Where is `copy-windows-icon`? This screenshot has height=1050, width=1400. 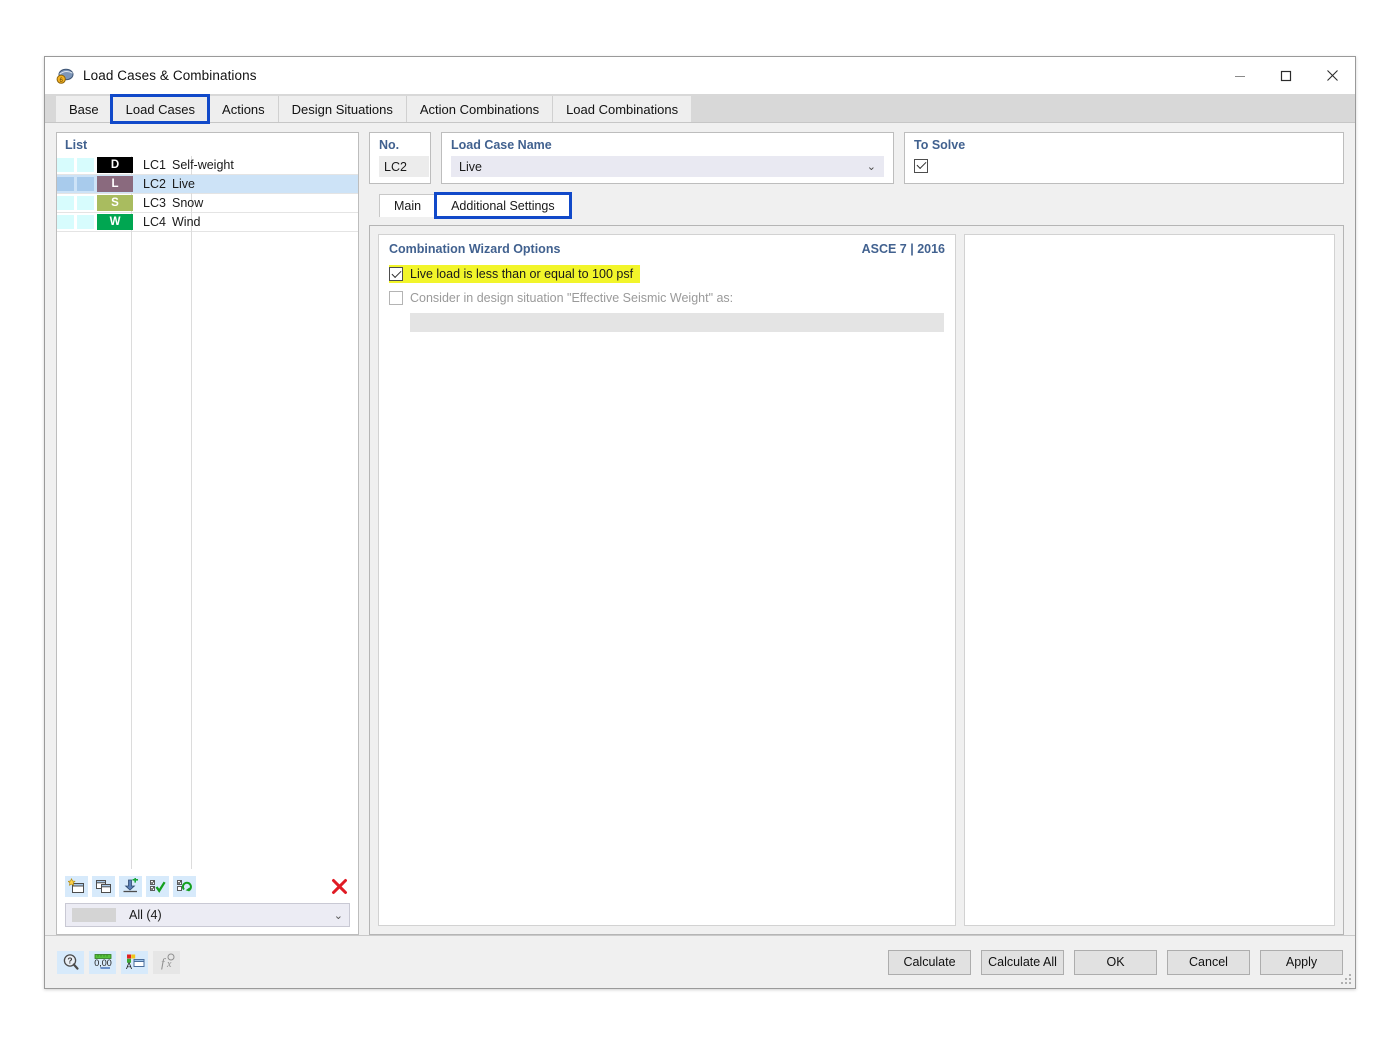 copy-windows-icon is located at coordinates (103, 886).